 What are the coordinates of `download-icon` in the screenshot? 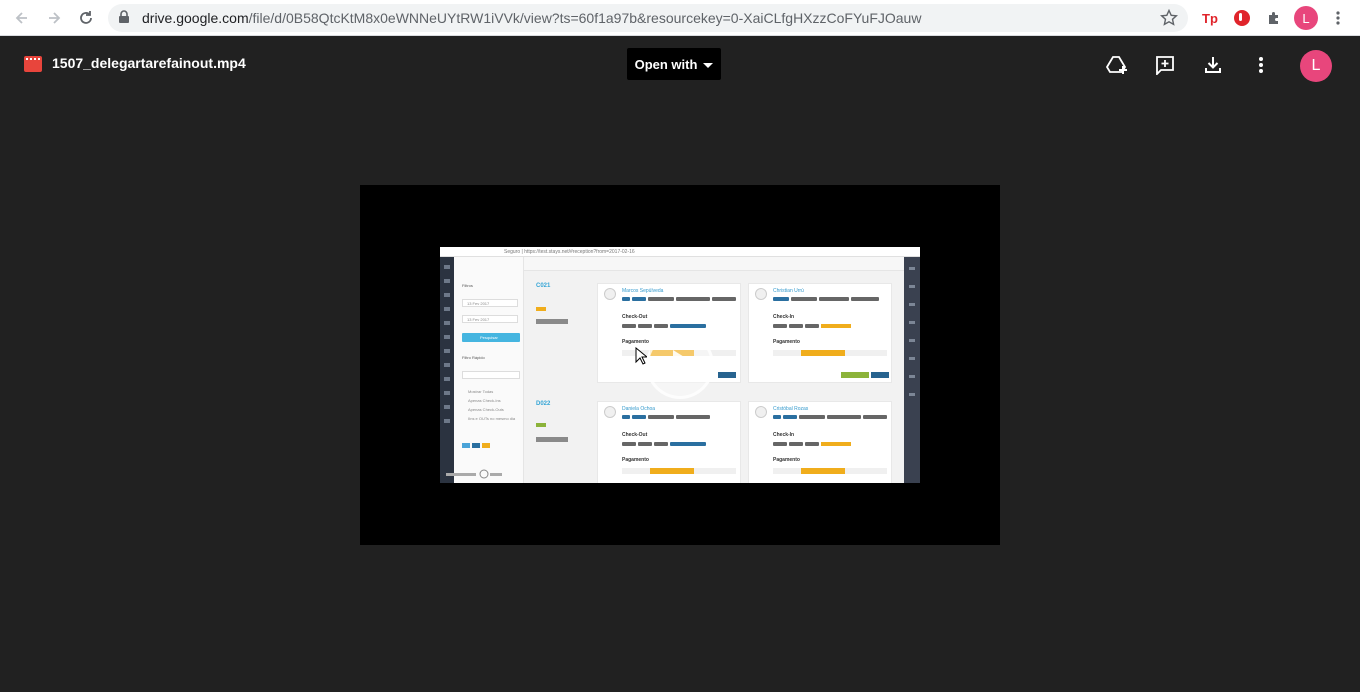 It's located at (1213, 65).